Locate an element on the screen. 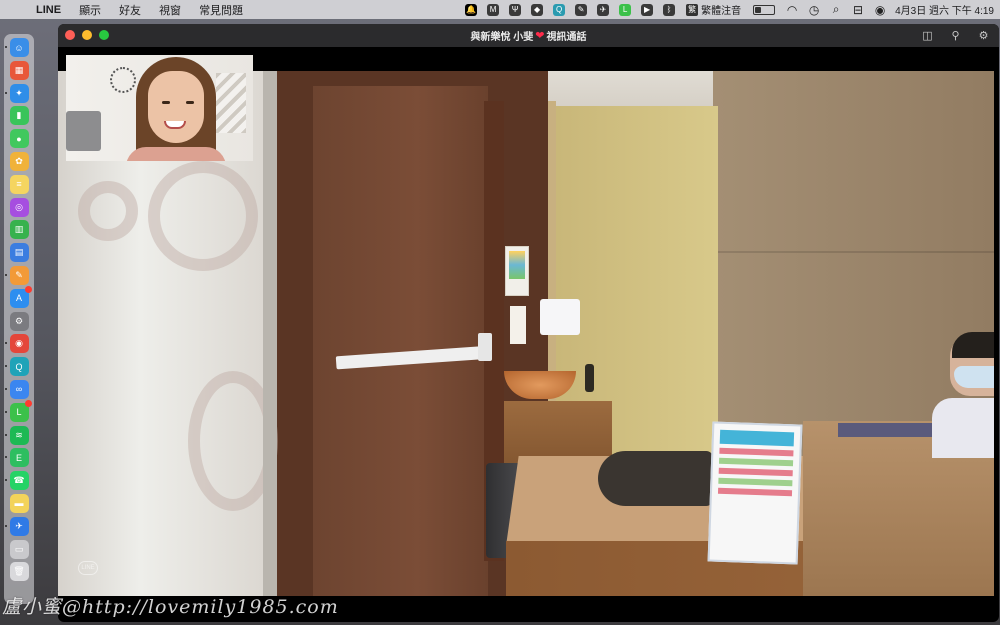 The image size is (1000, 625). battery-icon is located at coordinates (764, 9).